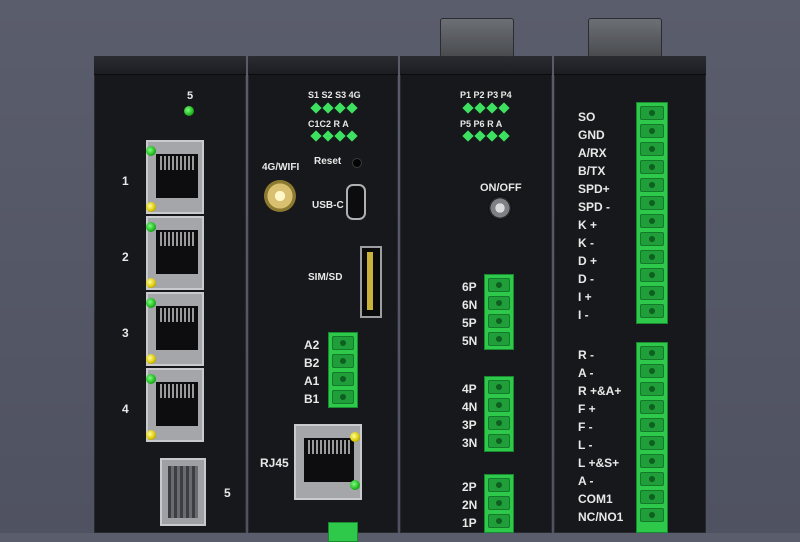 This screenshot has width=800, height=542. What do you see at coordinates (469, 487) in the screenshot?
I see `terminal-label-2p: 2P` at bounding box center [469, 487].